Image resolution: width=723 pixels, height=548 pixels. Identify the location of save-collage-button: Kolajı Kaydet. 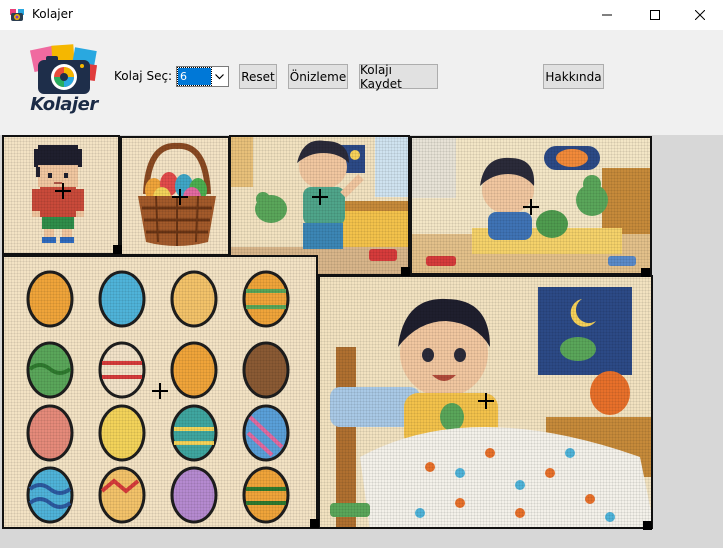
(398, 77).